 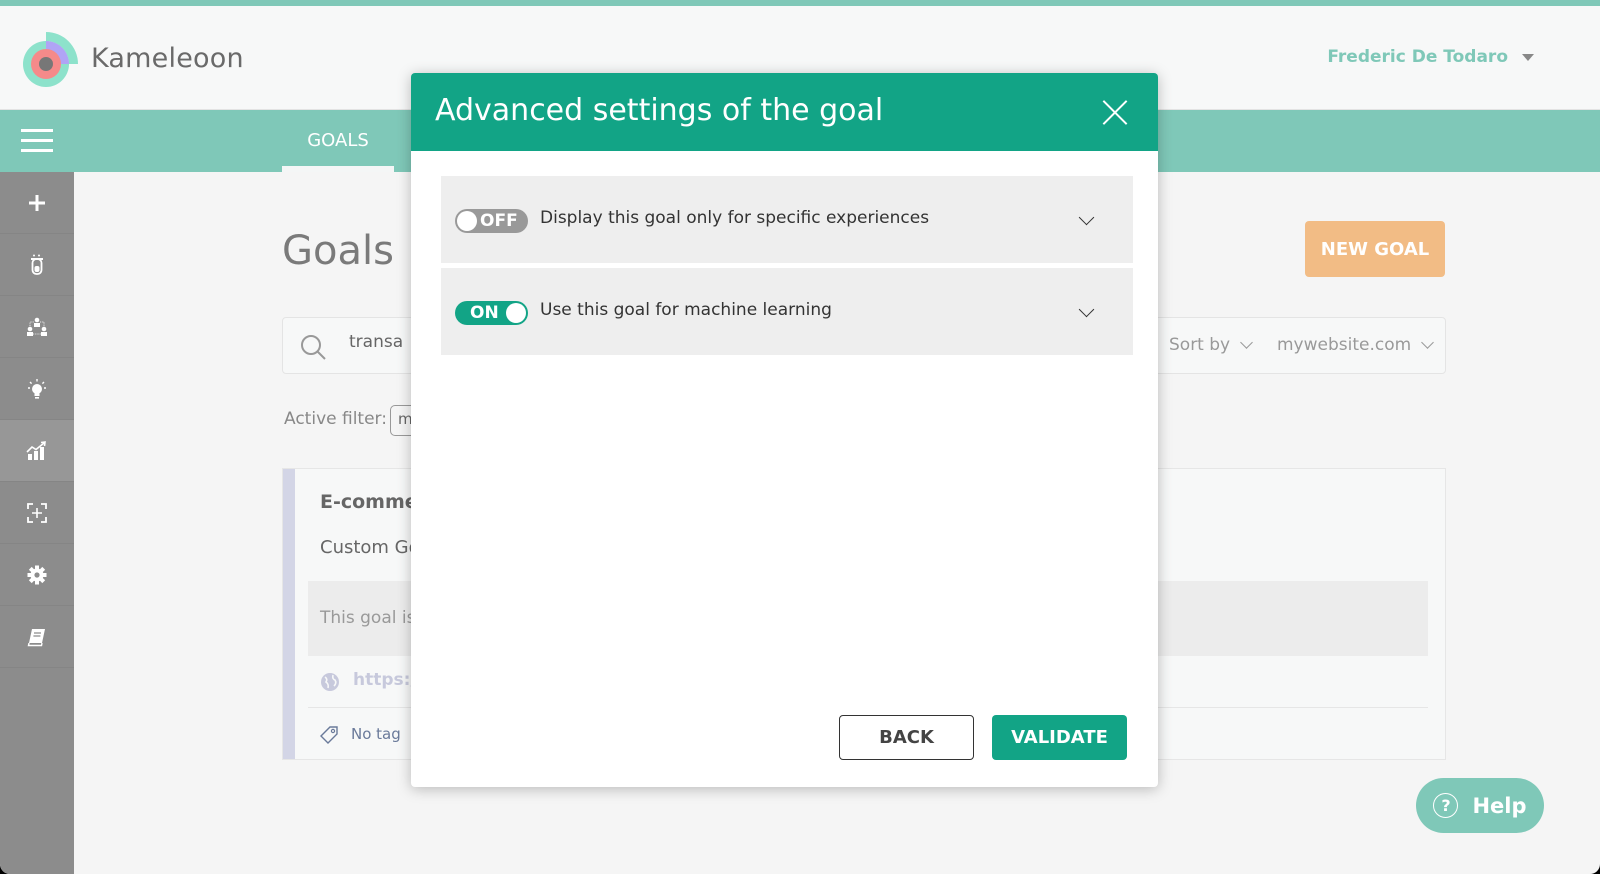 I want to click on specific-experiences-toggle: OFF, so click(x=491, y=221).